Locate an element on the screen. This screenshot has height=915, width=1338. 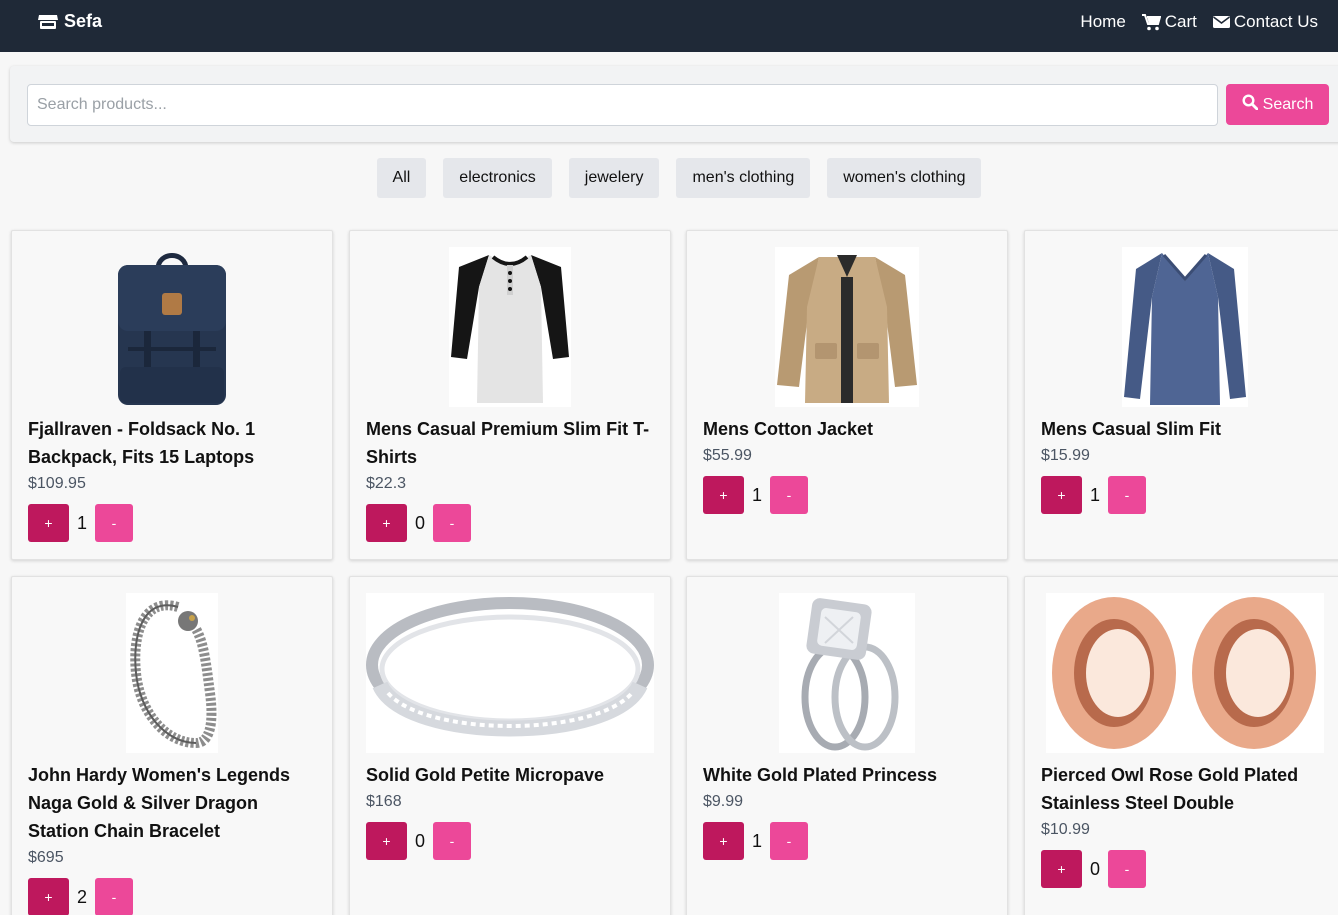
product-price: $168 is located at coordinates (384, 801).